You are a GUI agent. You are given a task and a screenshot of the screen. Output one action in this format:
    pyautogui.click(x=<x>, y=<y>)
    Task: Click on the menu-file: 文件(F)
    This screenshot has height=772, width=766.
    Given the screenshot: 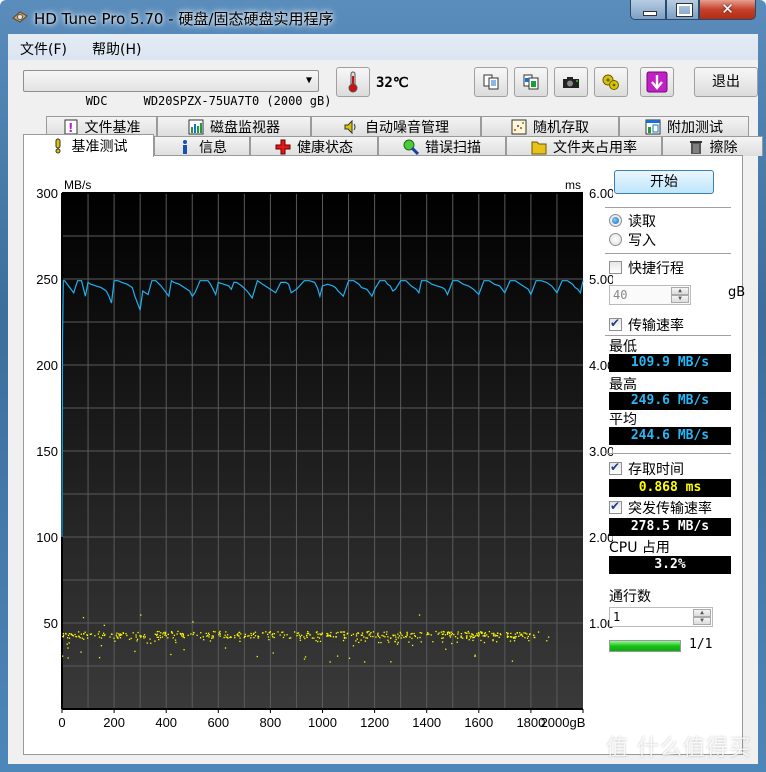 What is the action you would take?
    pyautogui.click(x=43, y=49)
    